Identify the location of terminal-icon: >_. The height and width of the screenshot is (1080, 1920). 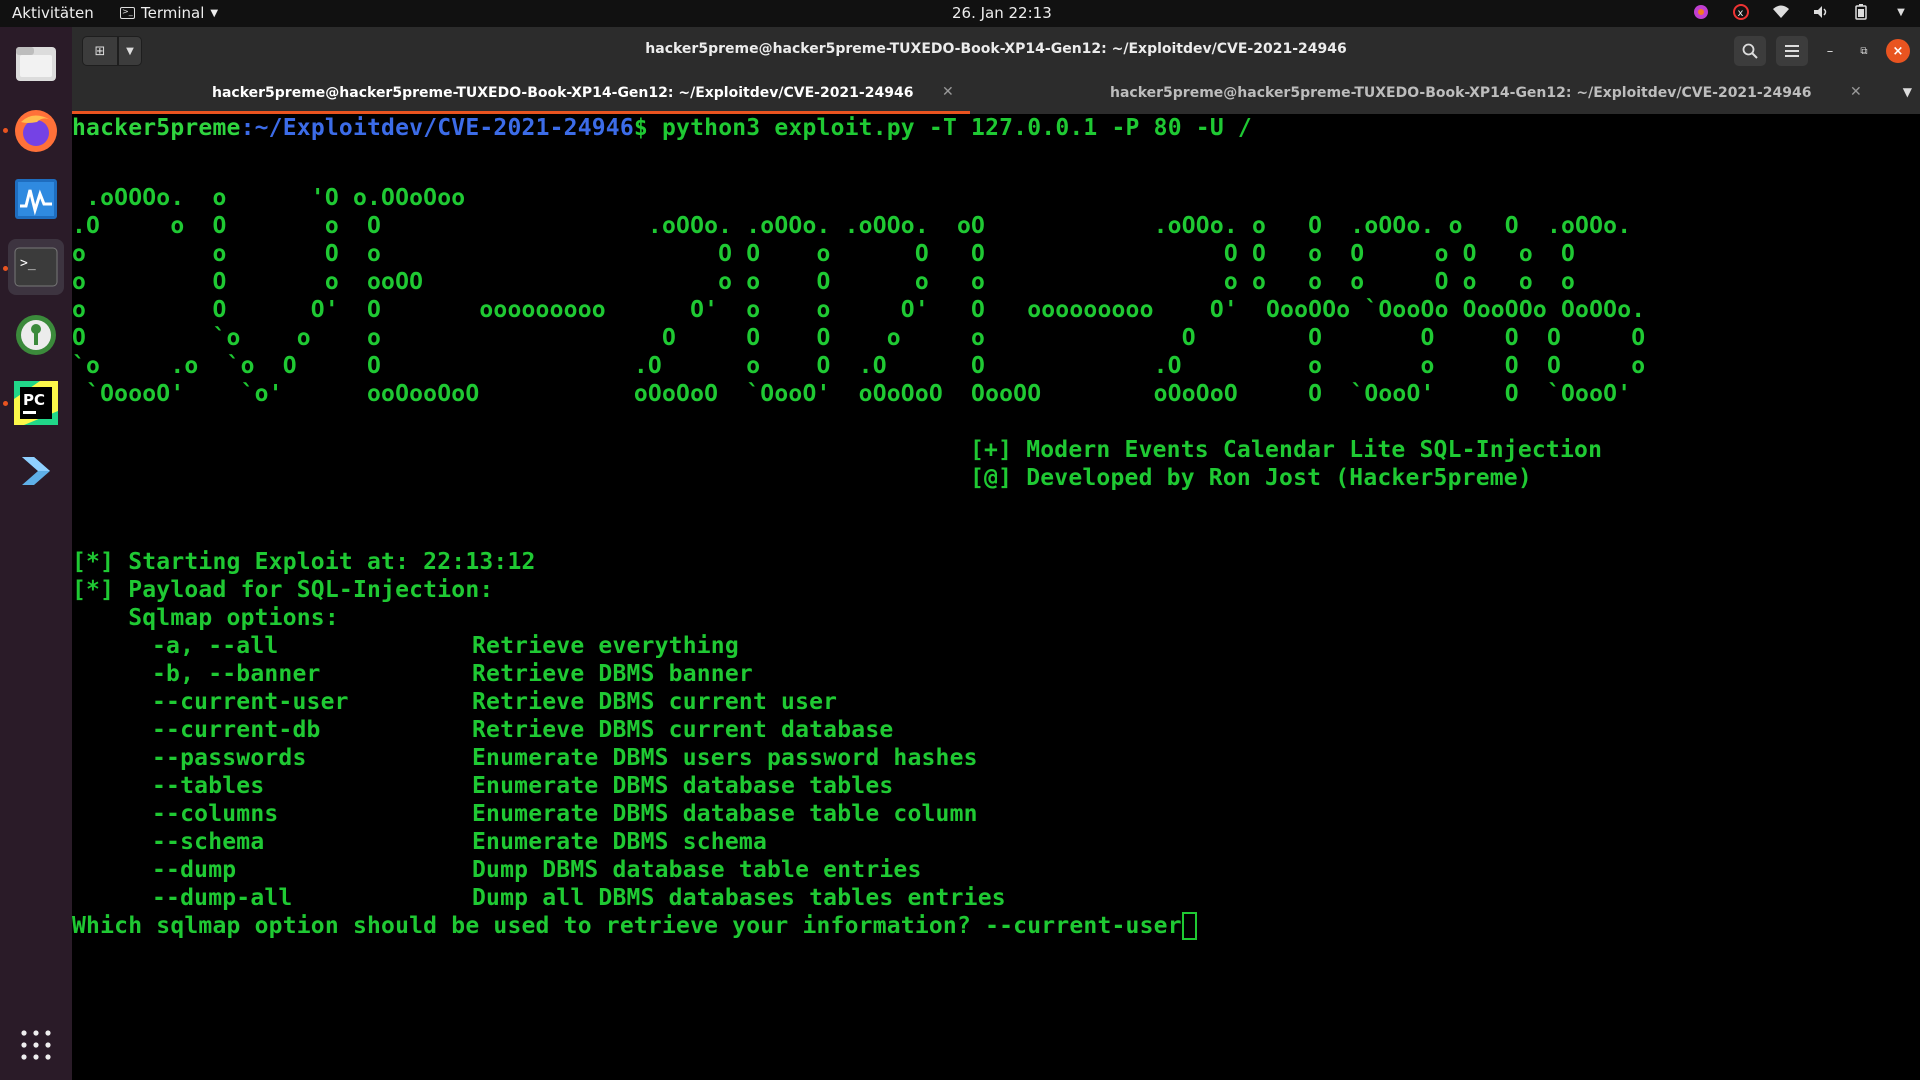
(36, 267).